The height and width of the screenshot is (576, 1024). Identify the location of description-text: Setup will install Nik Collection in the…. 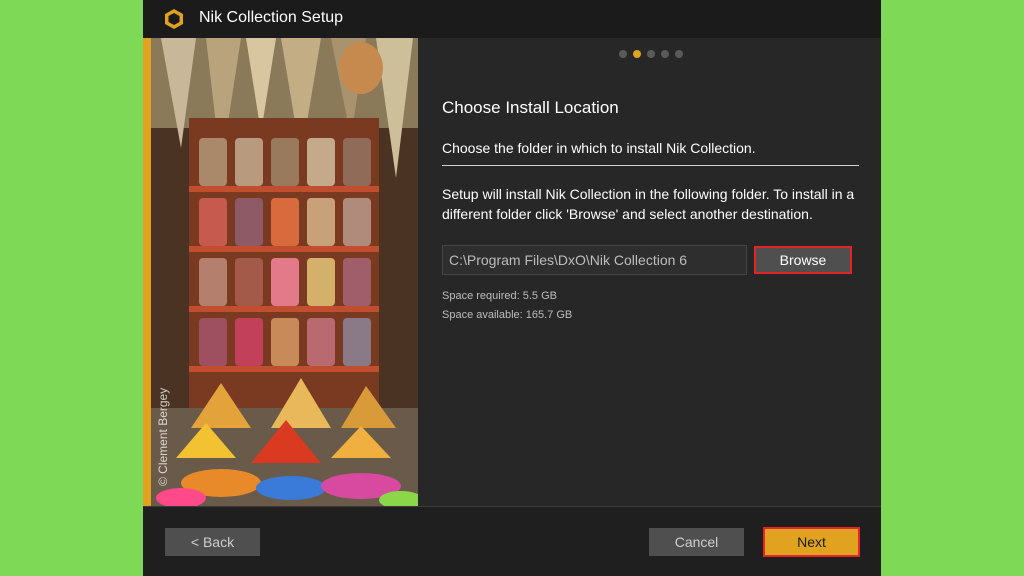
(648, 204).